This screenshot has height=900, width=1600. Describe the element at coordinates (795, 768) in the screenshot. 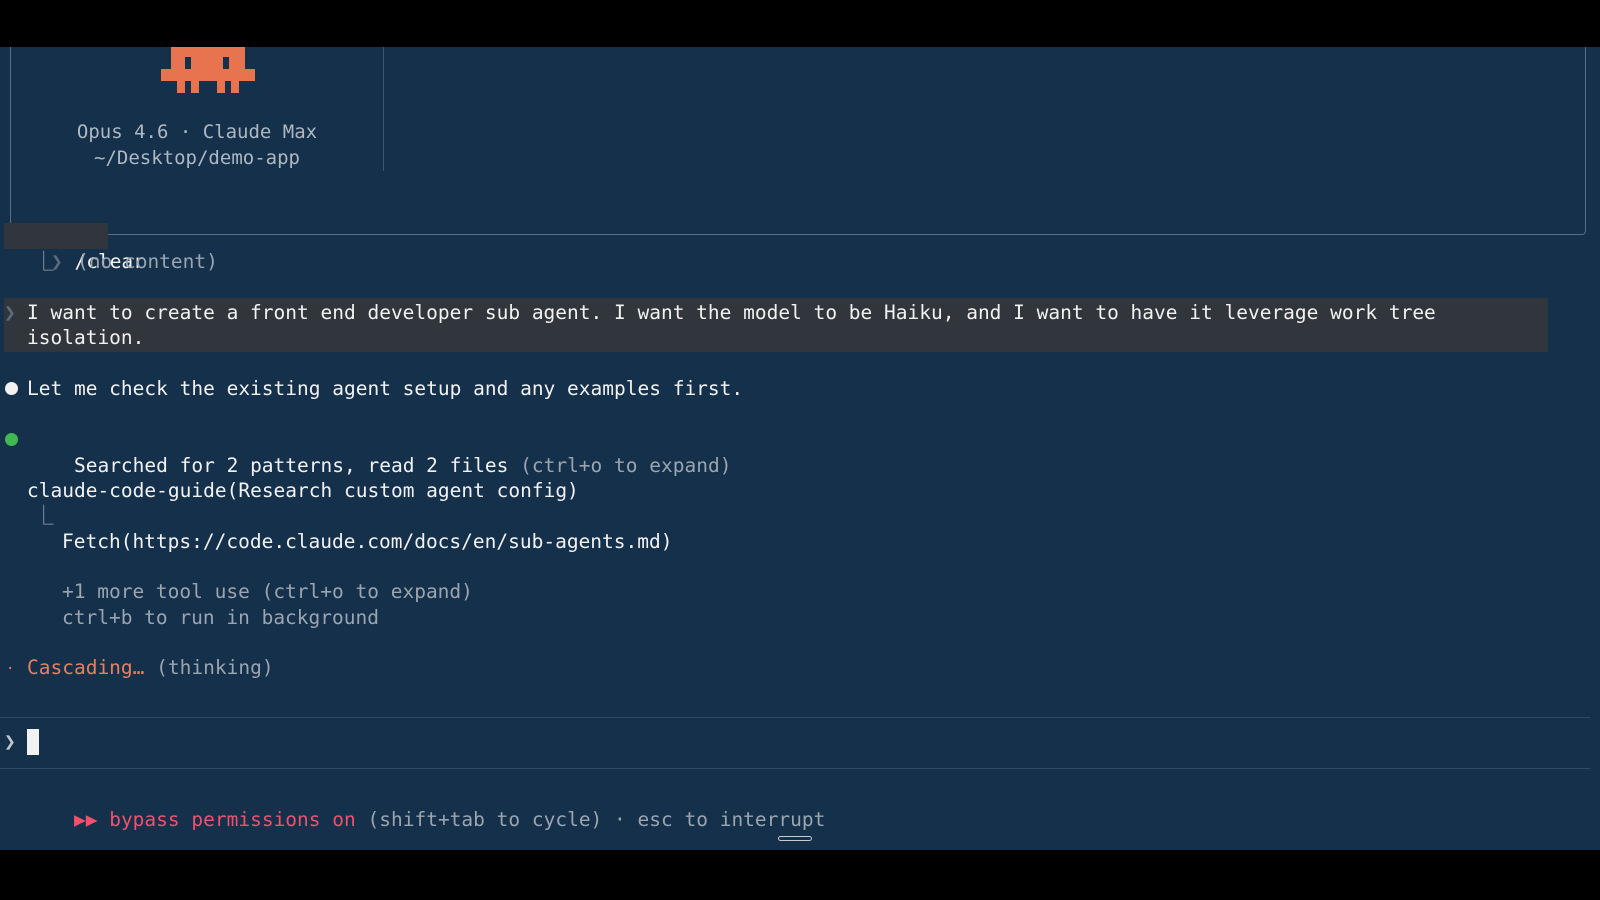

I see `input-bottom-divider` at that location.